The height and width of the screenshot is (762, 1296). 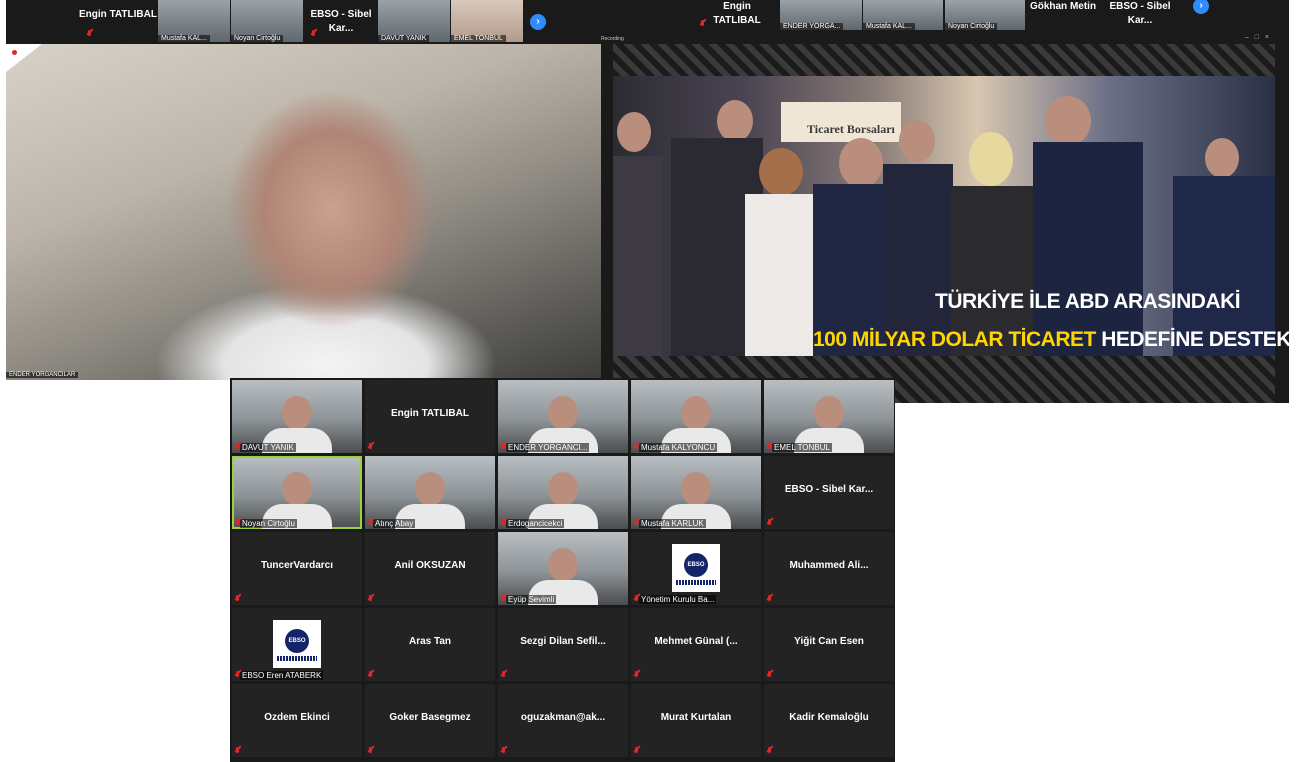 I want to click on participant-tile: Aras Tan, so click(x=430, y=644).